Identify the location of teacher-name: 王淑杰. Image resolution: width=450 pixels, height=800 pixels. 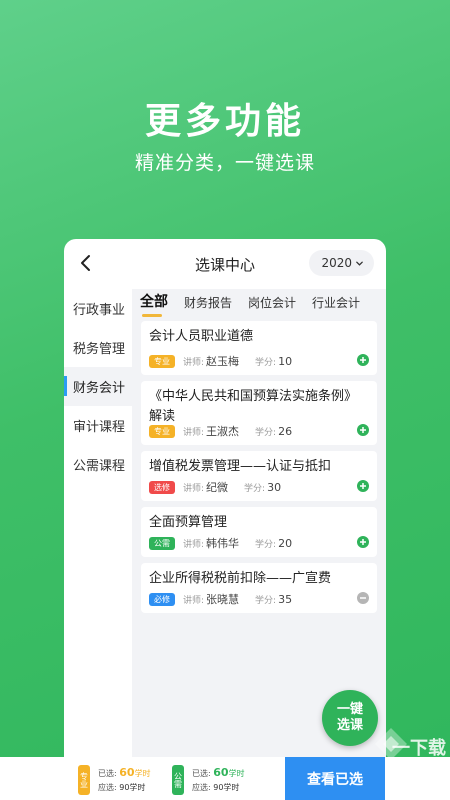
(223, 431).